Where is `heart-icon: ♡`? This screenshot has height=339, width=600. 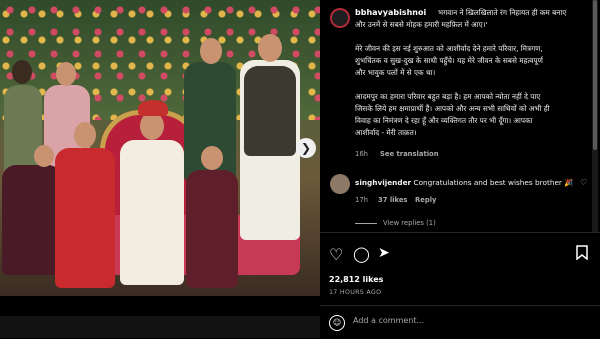
heart-icon: ♡ is located at coordinates (336, 254).